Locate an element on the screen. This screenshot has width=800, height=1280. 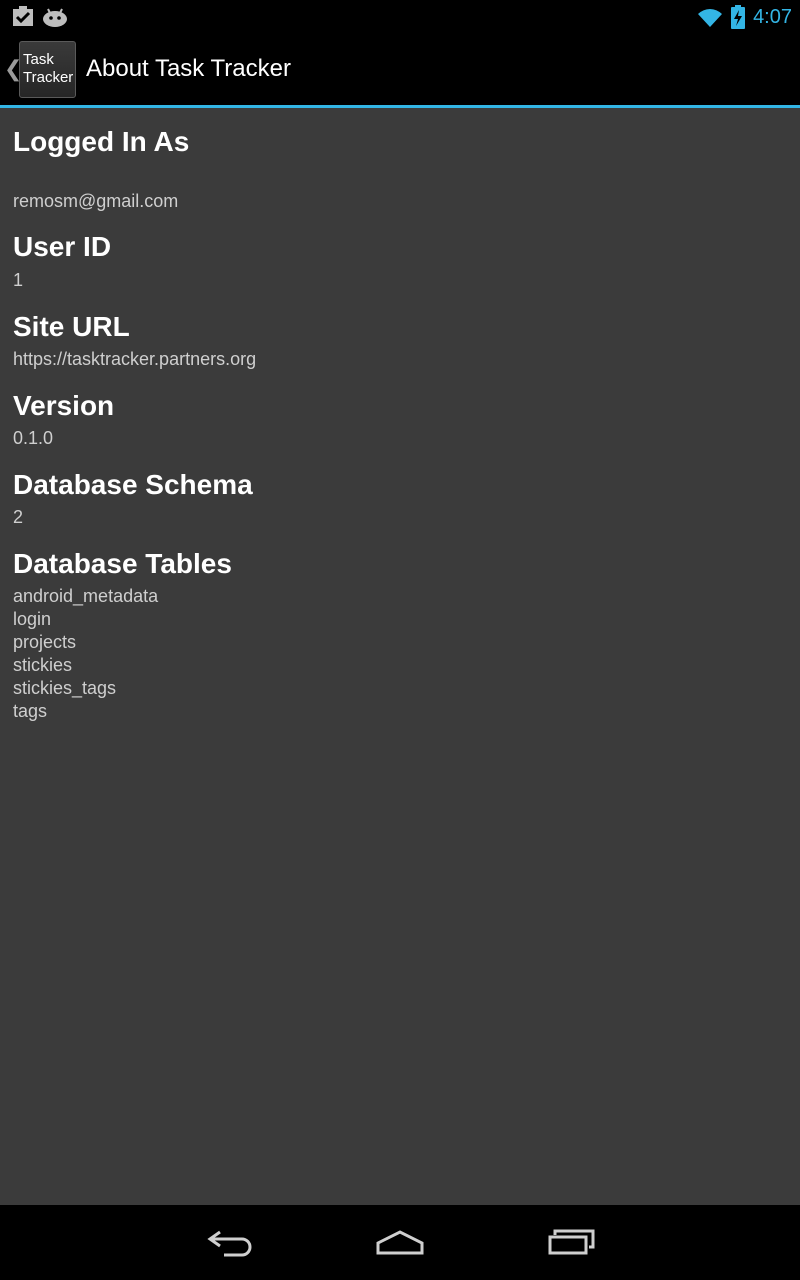
logged-in-heading: Logged In As is located at coordinates (101, 141).